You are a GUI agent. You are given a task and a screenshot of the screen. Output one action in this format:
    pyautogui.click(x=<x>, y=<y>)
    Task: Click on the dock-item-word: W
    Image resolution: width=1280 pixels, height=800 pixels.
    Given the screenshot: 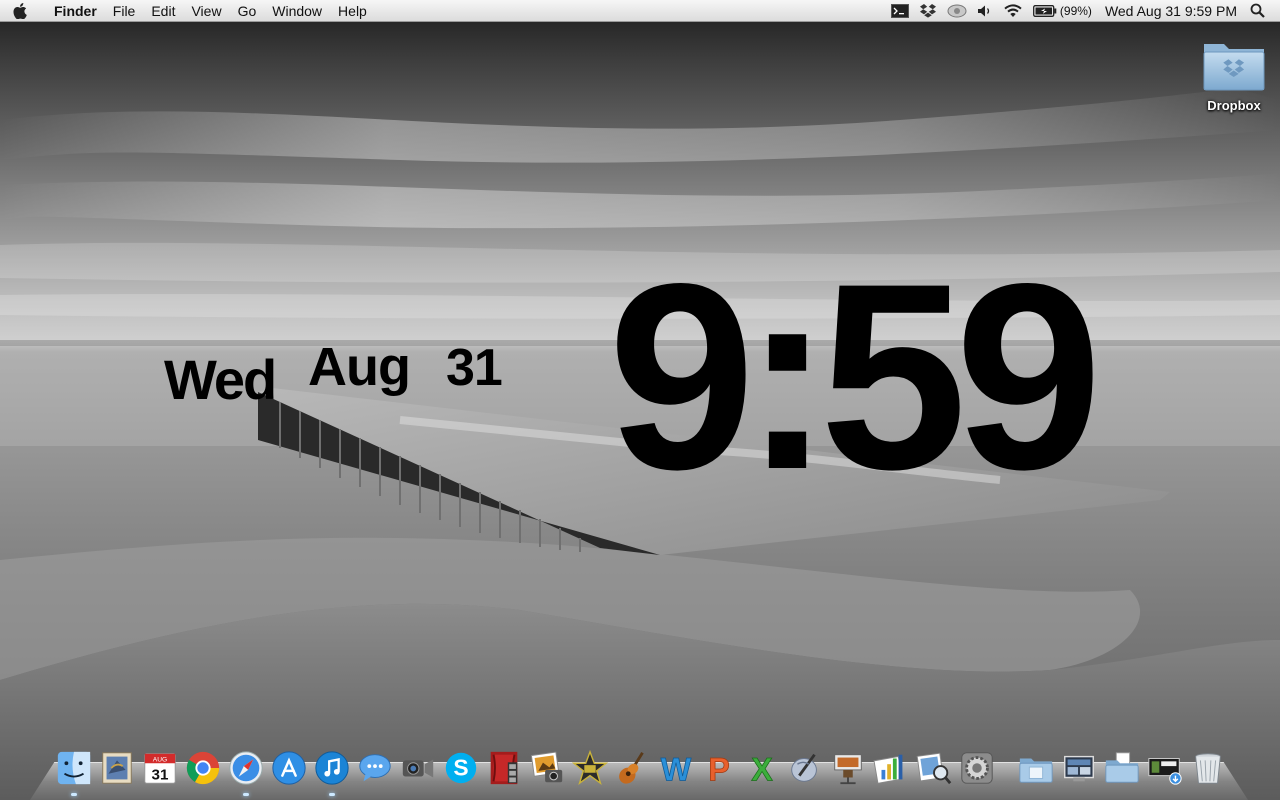 What is the action you would take?
    pyautogui.click(x=676, y=768)
    